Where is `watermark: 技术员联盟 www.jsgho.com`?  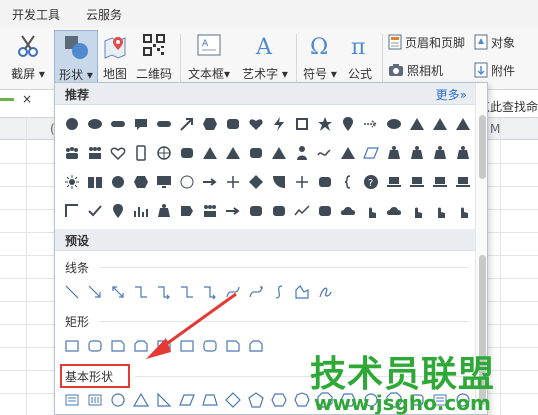
watermark: 技术员联盟 www.jsgho.com is located at coordinates (419, 380).